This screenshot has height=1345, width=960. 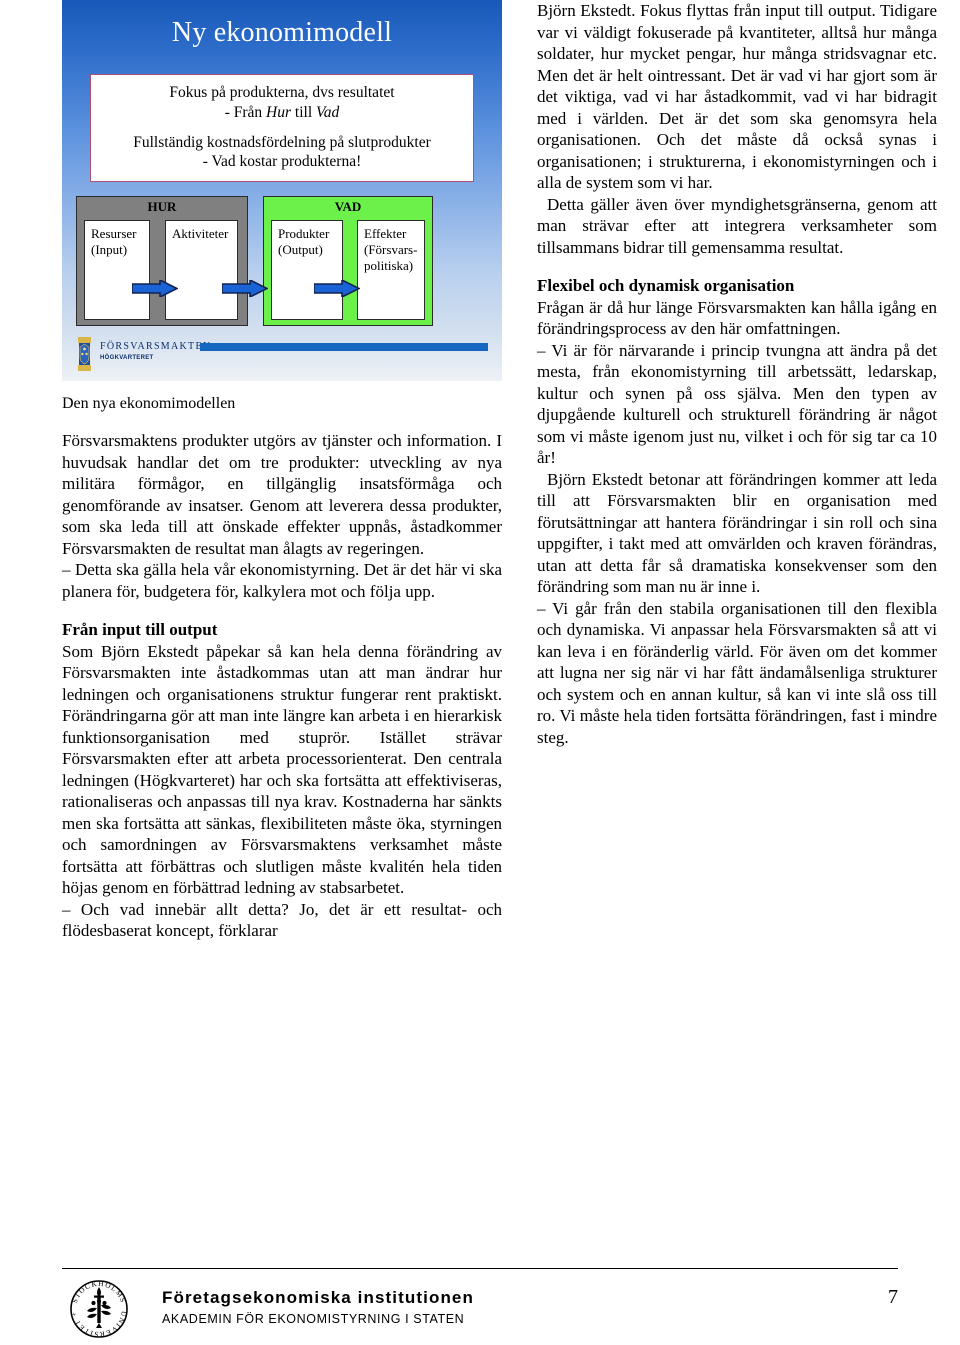 I want to click on diagram-cell-produkter: Produkter (Output), so click(x=307, y=270).